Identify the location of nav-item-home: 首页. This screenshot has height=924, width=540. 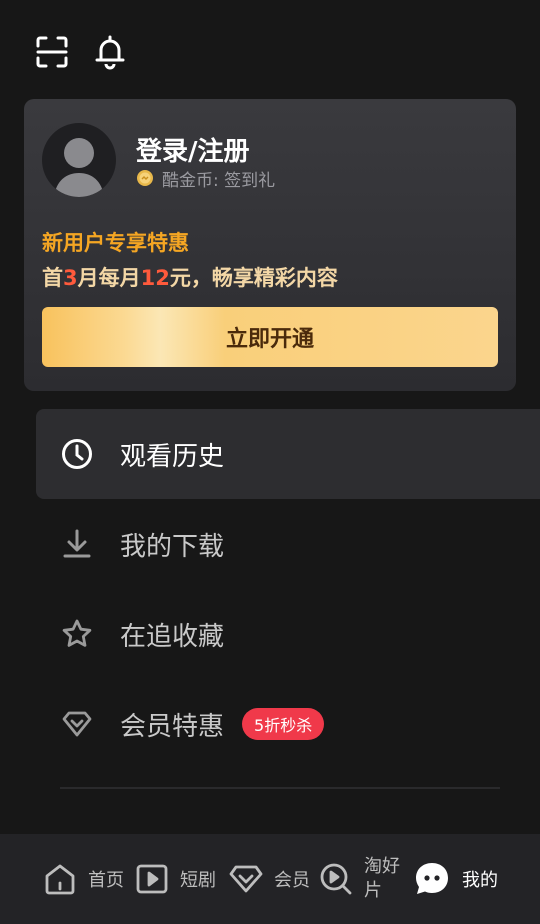
(83, 879).